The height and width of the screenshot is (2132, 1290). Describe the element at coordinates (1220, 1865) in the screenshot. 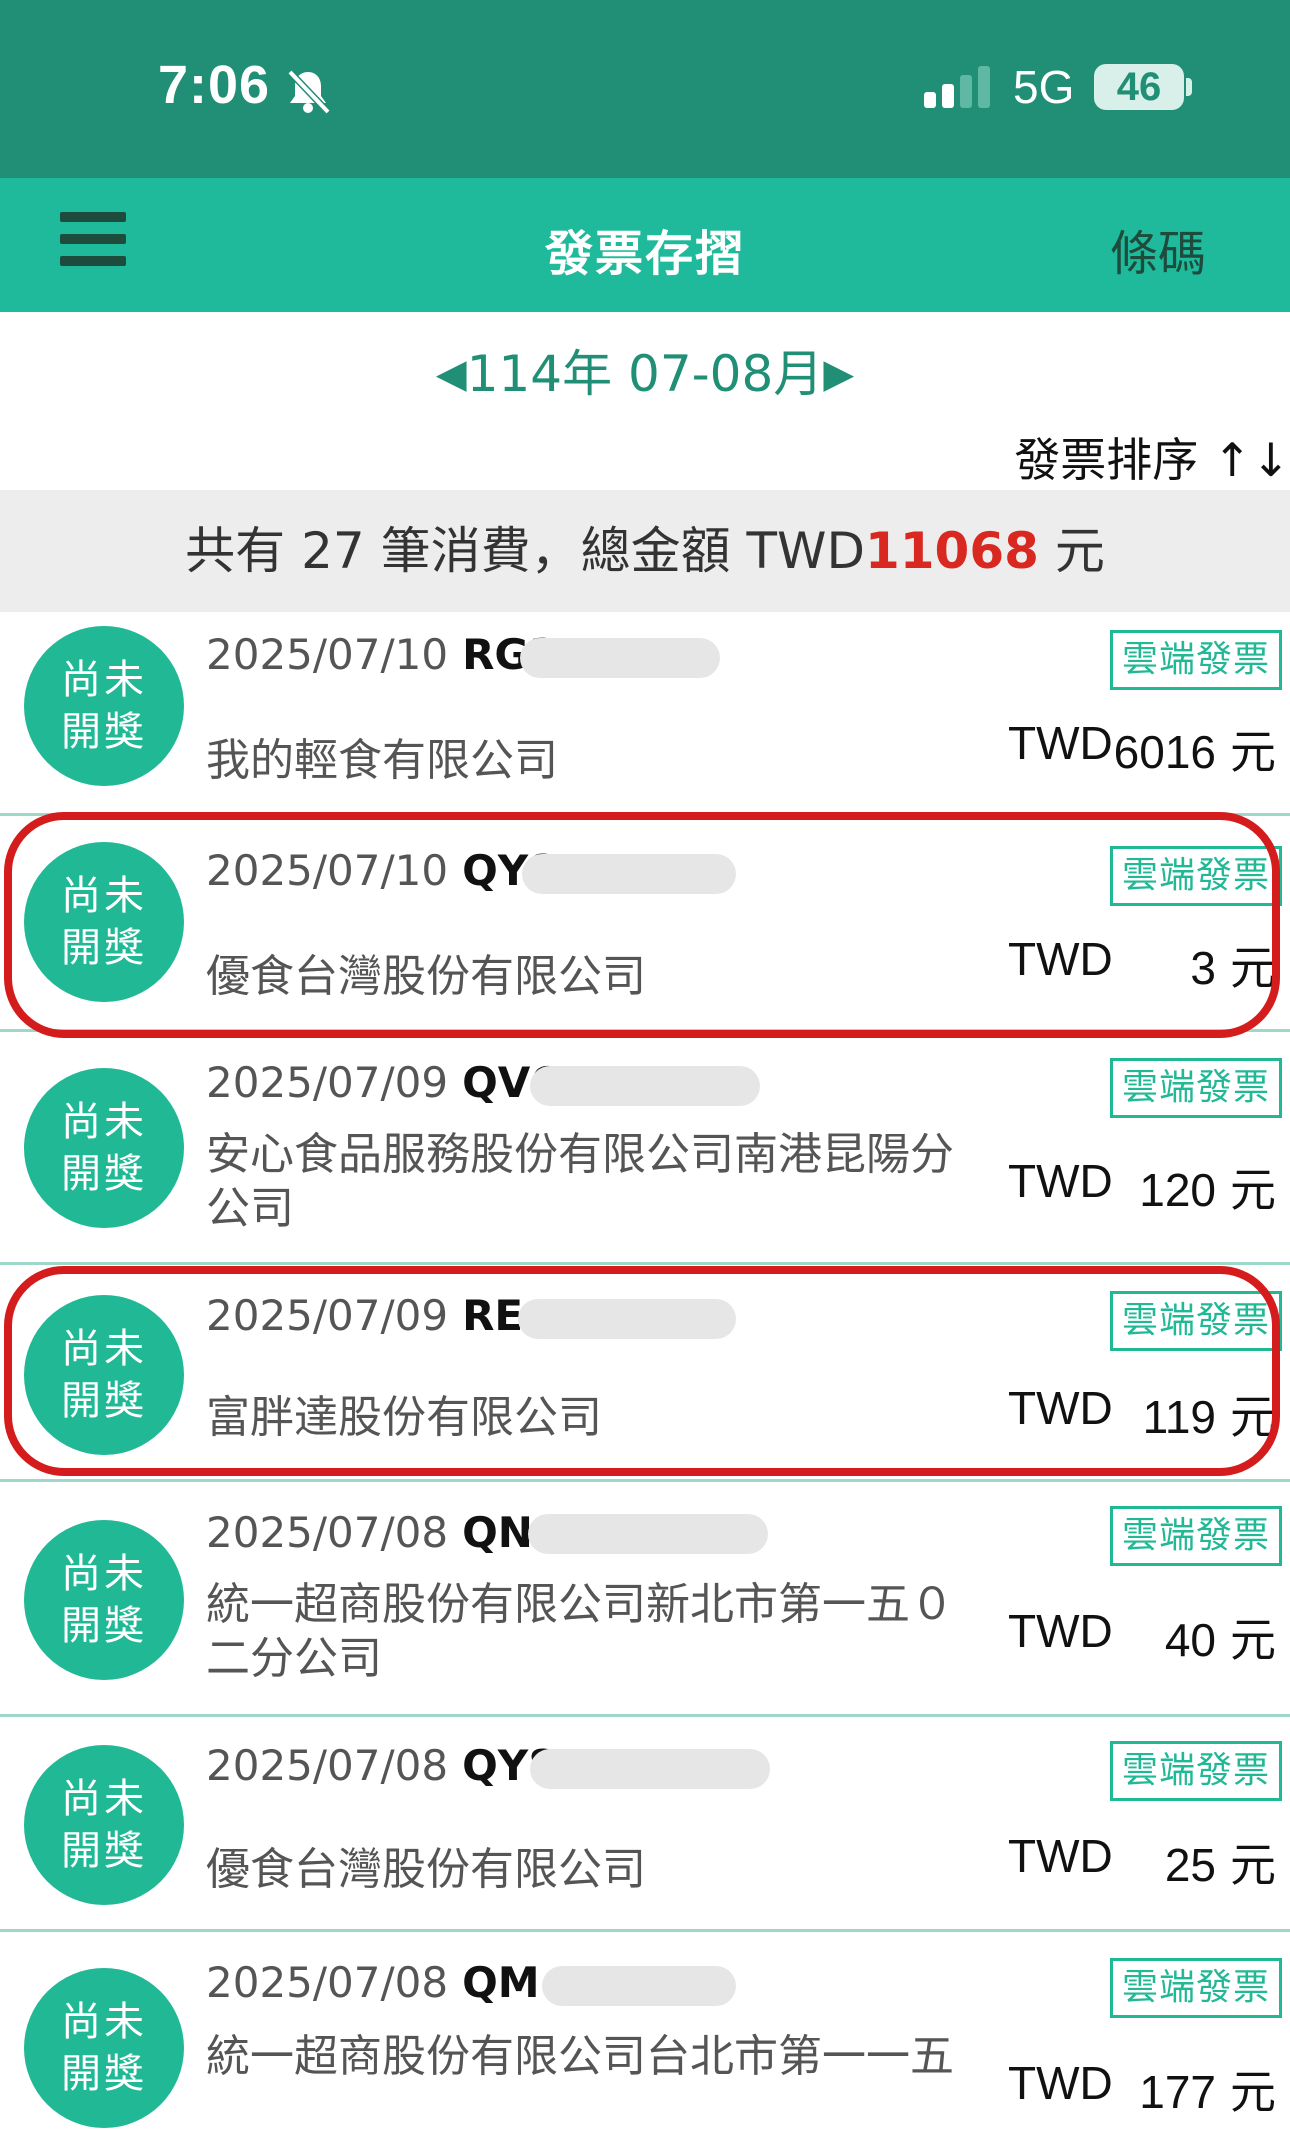

I see `invoice-amount: 25 元` at that location.